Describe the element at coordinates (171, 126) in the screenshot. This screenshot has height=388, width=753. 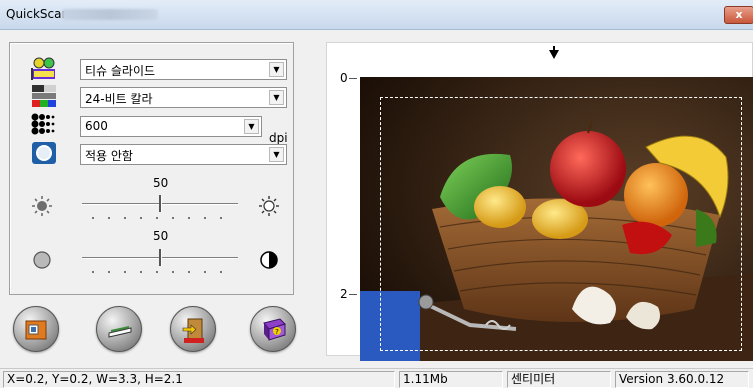
I see `resolution-select: 600 ▼` at that location.